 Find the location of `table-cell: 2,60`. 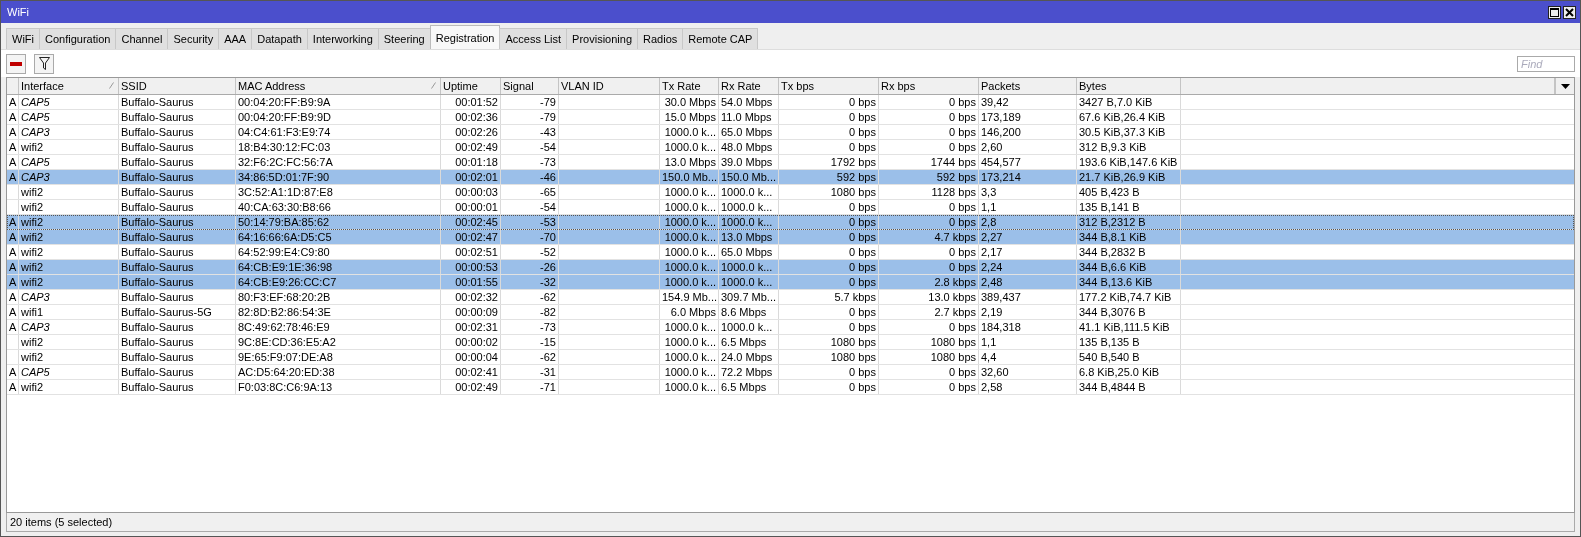

table-cell: 2,60 is located at coordinates (992, 147).